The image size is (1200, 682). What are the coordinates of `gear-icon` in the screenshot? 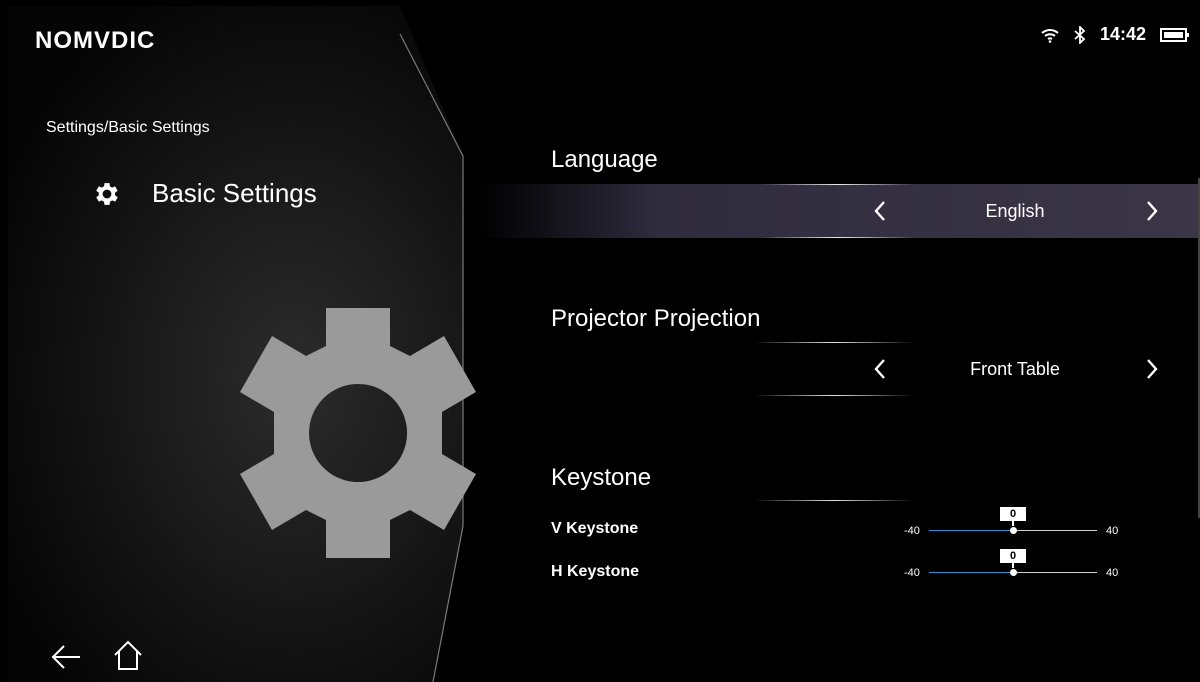 It's located at (107, 193).